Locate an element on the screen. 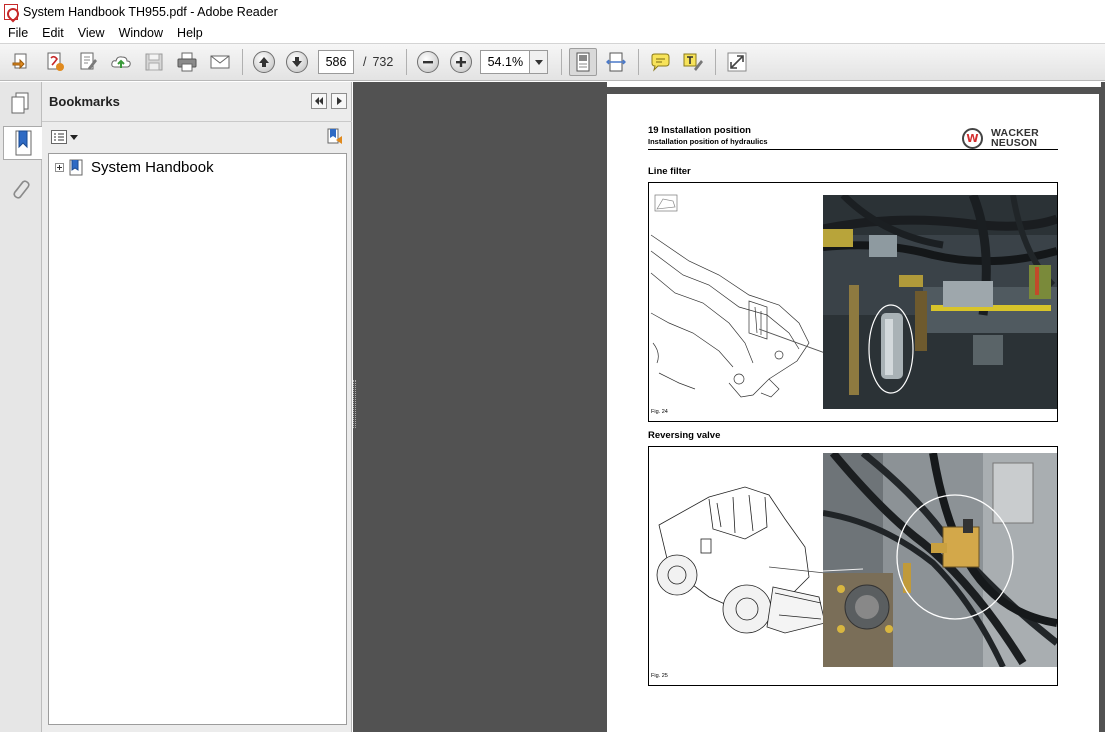 The width and height of the screenshot is (1105, 732). upload-button is located at coordinates (121, 62).